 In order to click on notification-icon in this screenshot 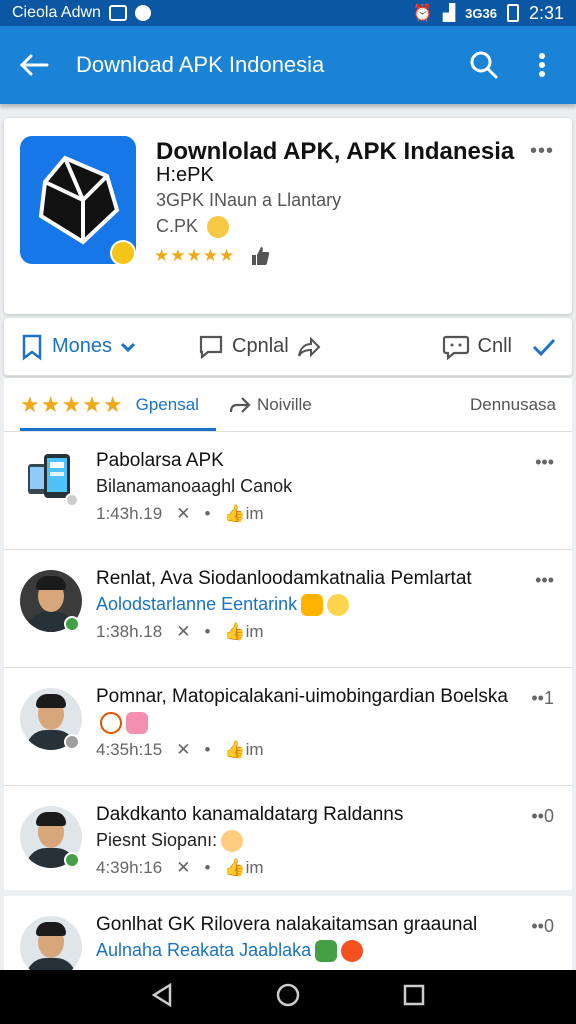, I will do `click(117, 13)`.